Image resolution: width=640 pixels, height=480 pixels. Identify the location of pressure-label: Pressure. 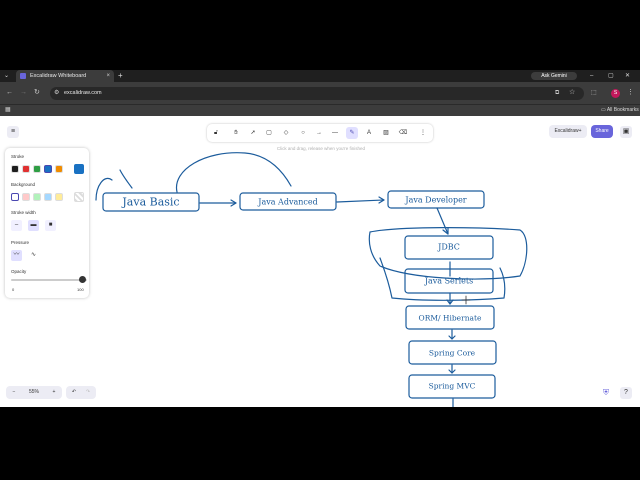
(20, 242).